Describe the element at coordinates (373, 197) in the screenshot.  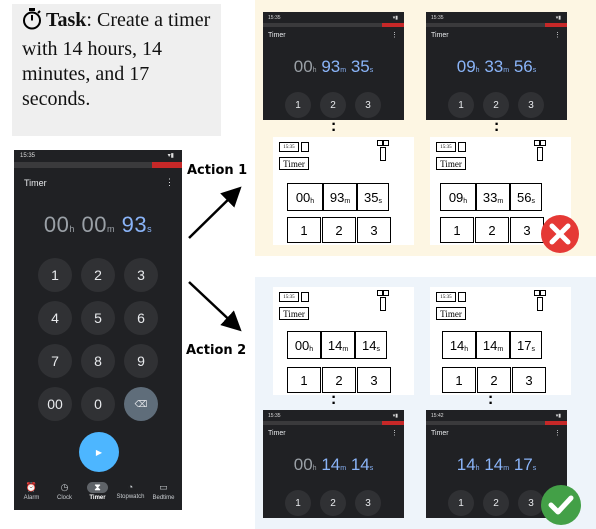
I see `seconds-cell: 35 s` at that location.